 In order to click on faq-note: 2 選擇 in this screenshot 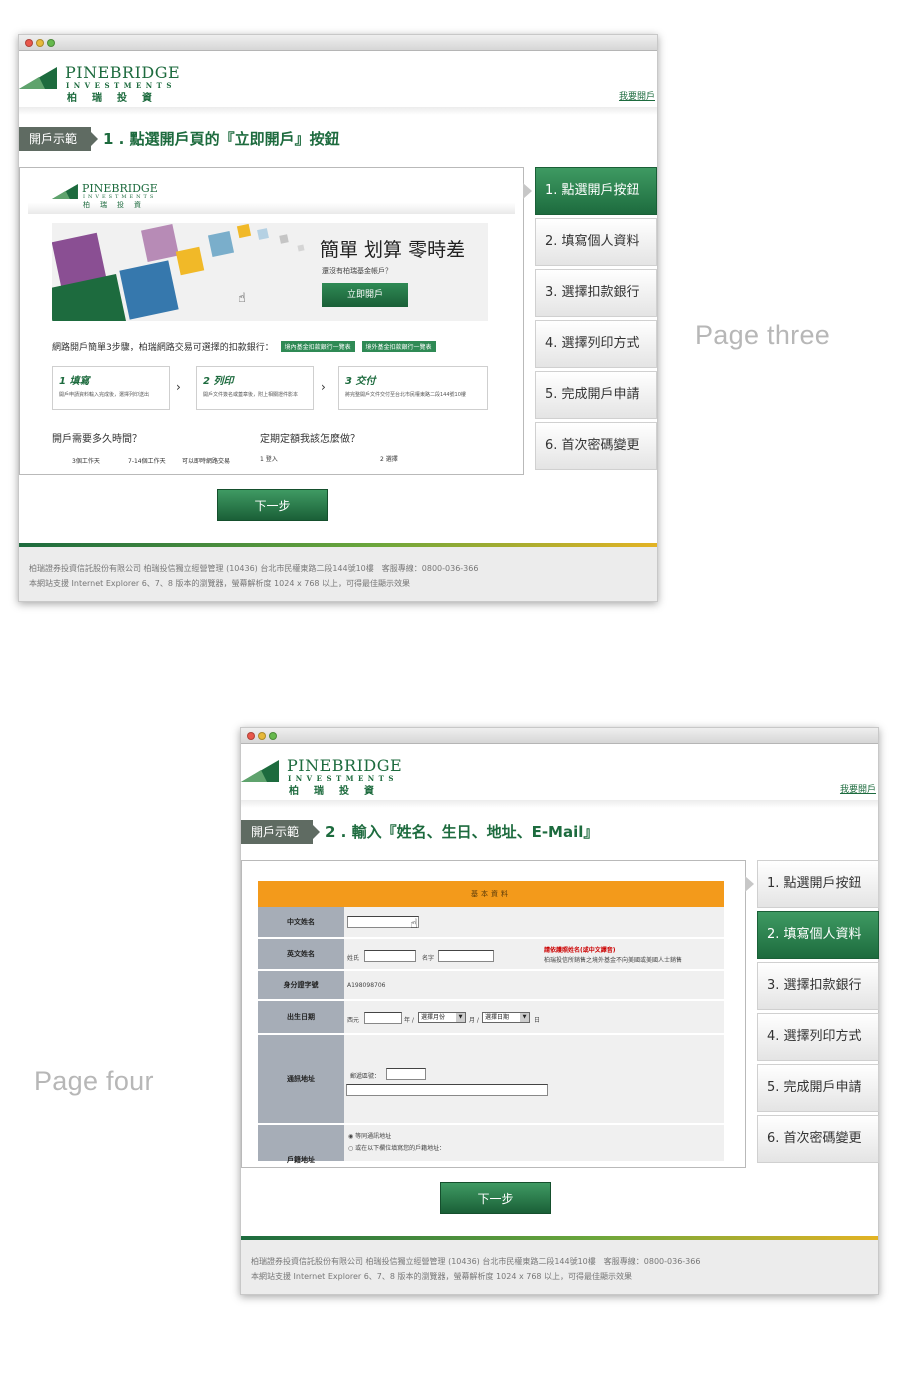, I will do `click(389, 459)`.